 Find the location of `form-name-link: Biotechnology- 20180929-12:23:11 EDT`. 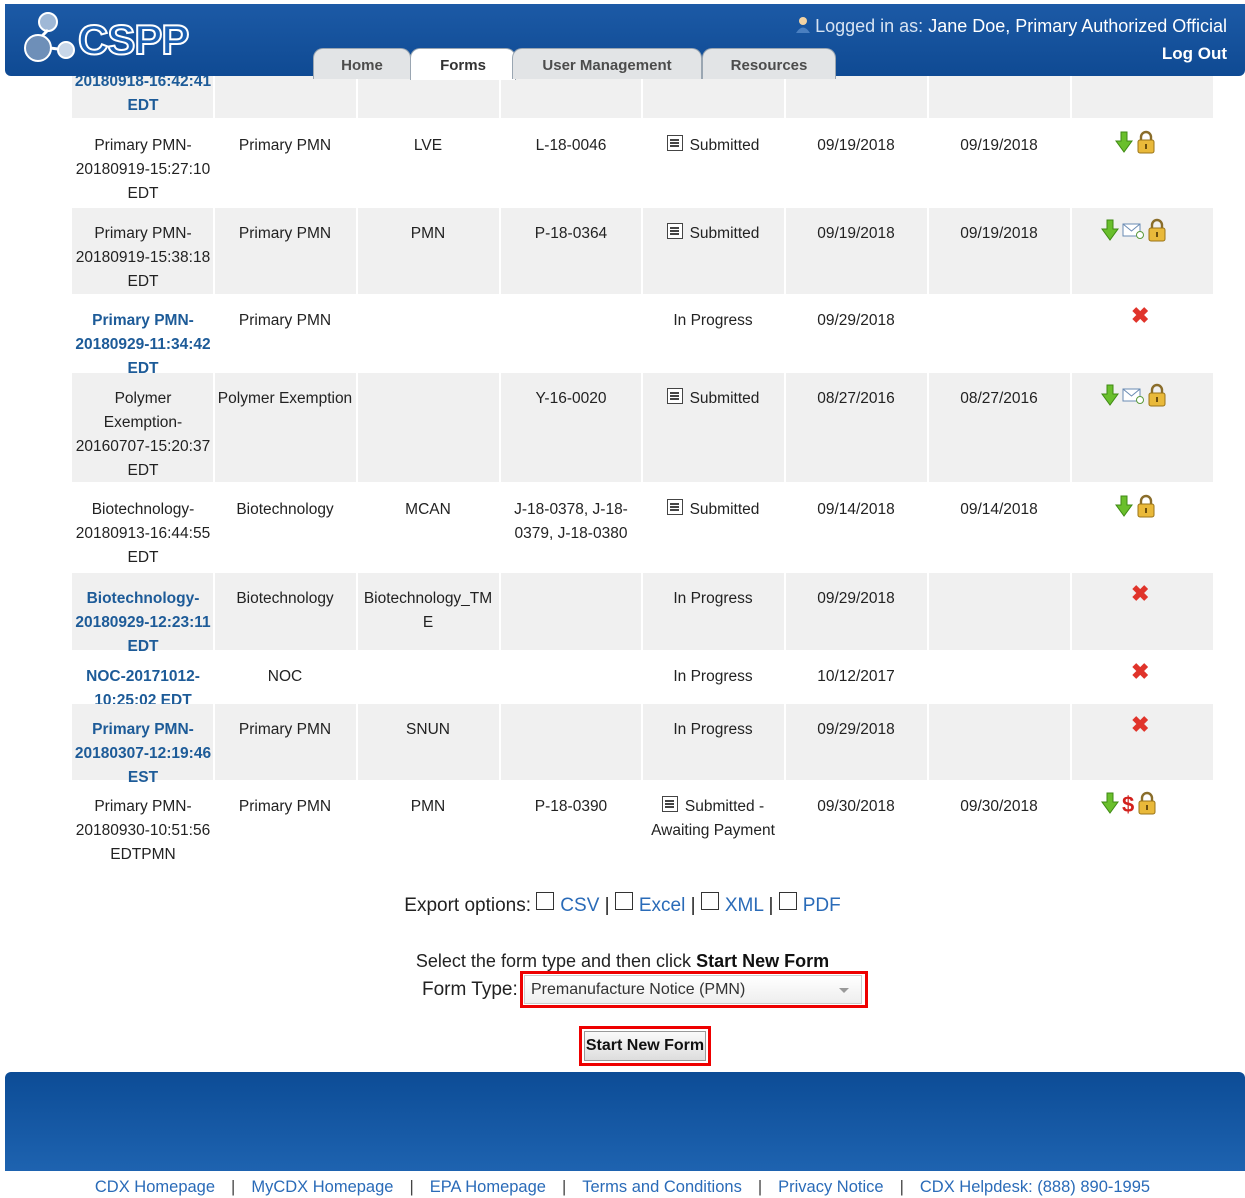

form-name-link: Biotechnology- 20180929-12:23:11 EDT is located at coordinates (143, 623).